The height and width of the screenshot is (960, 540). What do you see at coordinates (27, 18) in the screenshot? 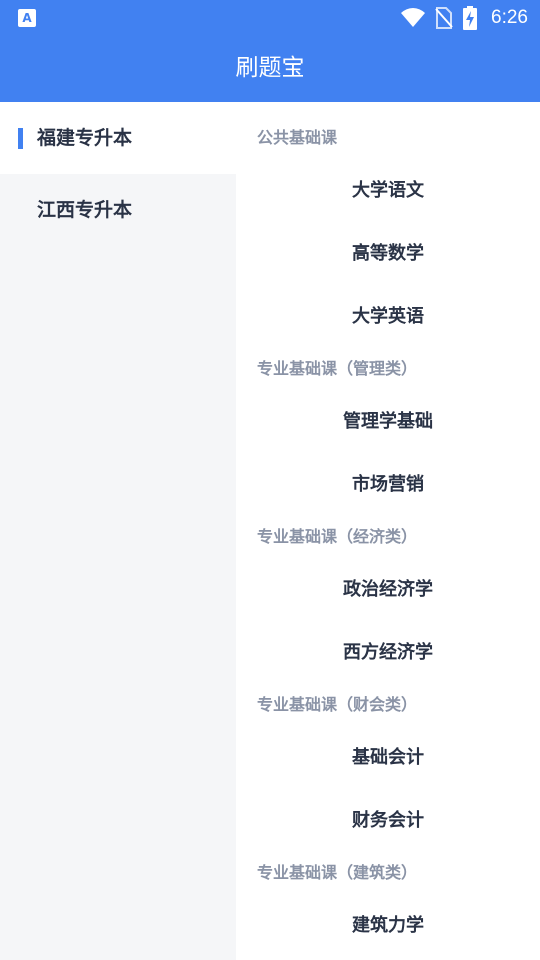
I see `app-notification-icon: A` at bounding box center [27, 18].